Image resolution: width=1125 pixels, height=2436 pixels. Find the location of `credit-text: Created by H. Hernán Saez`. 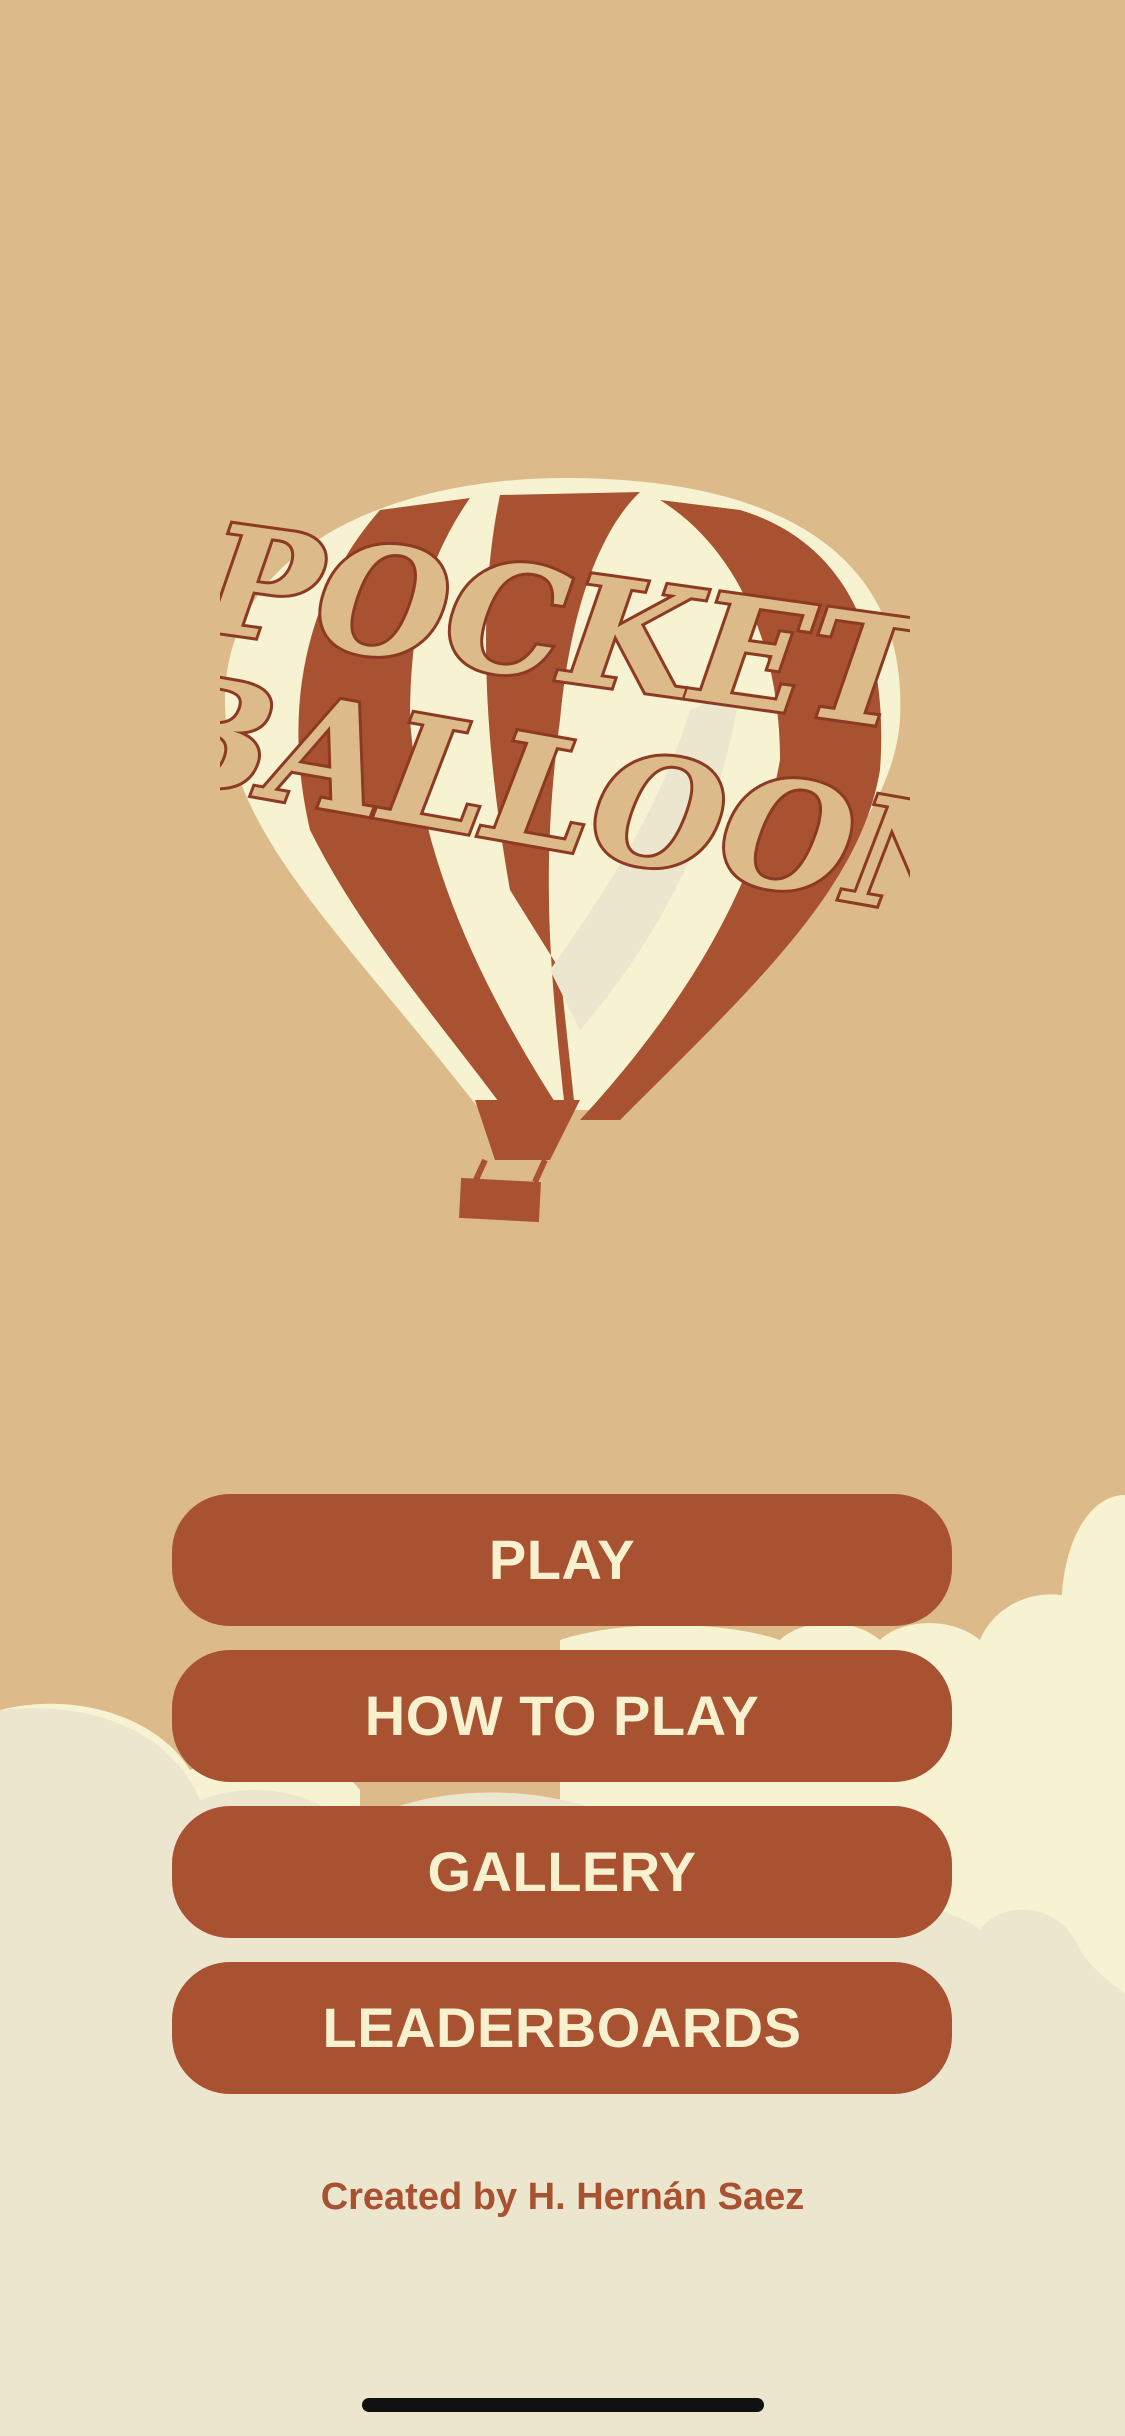

credit-text: Created by H. Hernán Saez is located at coordinates (562, 2197).